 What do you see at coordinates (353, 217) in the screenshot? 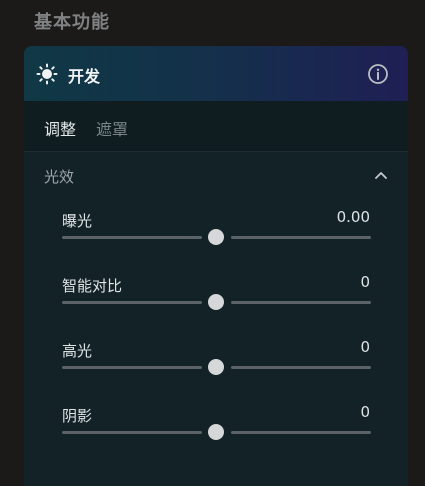
I see `slider-value: 0.00` at bounding box center [353, 217].